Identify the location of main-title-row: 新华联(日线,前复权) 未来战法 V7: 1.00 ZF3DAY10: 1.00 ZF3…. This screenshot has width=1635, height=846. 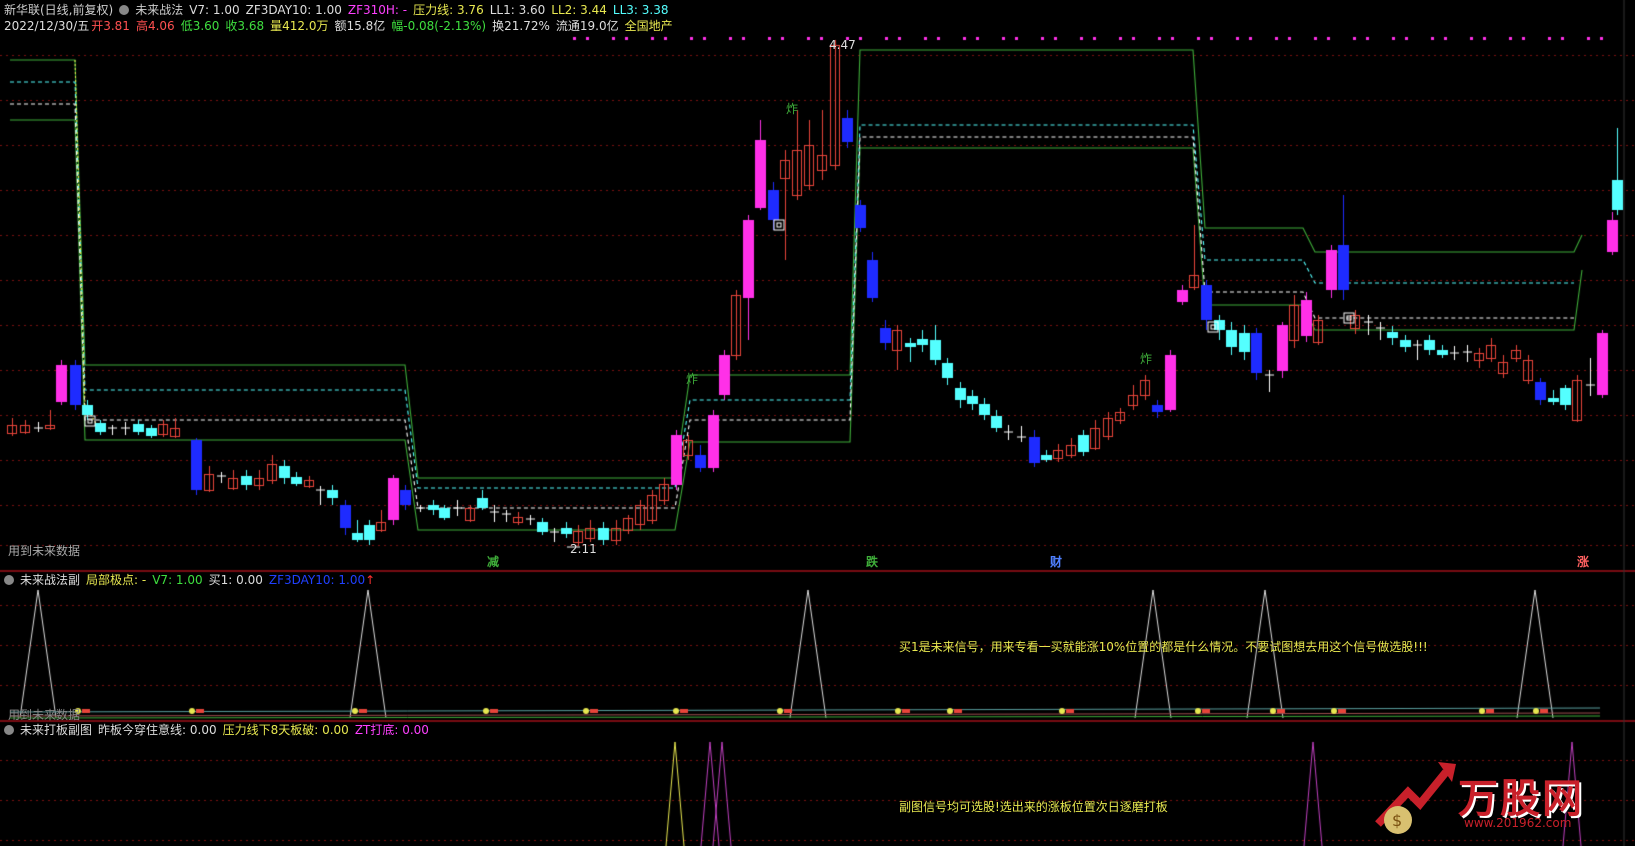
(339, 10).